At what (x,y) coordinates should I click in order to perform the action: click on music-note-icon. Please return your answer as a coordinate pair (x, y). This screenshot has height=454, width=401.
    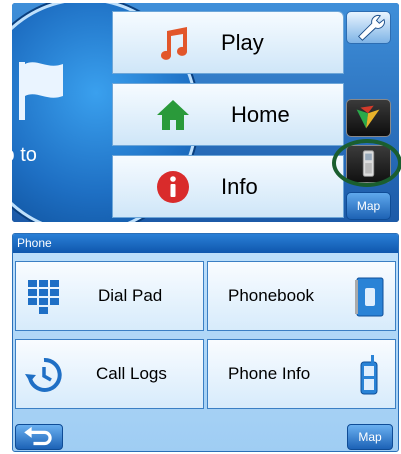
    Looking at the image, I should click on (174, 43).